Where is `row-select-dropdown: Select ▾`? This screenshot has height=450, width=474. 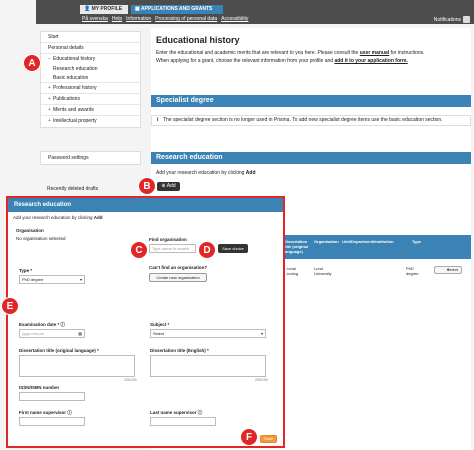
row-select-dropdown: Select ▾ is located at coordinates (448, 270).